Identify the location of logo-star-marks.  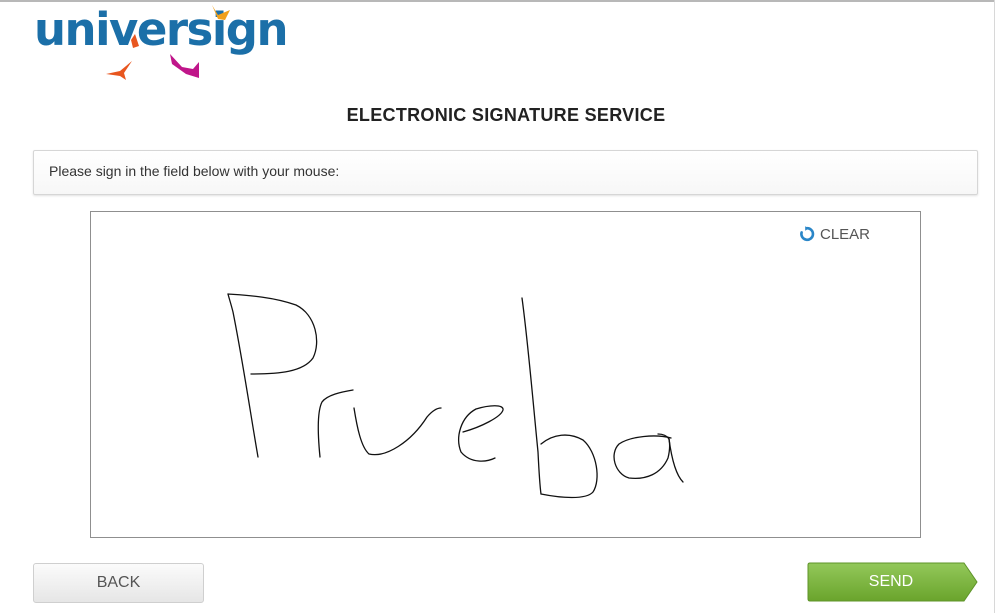
(168, 42).